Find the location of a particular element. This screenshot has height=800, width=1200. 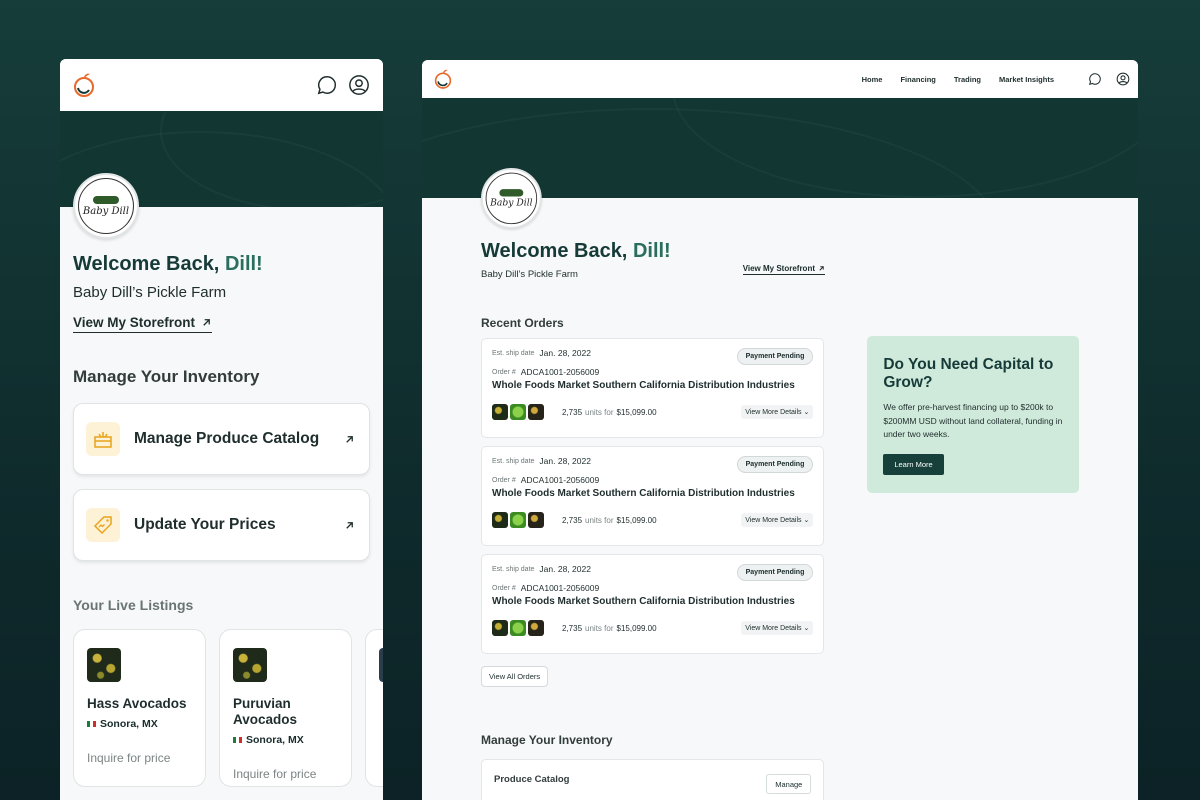

nav-financing: Financing is located at coordinates (917, 79).